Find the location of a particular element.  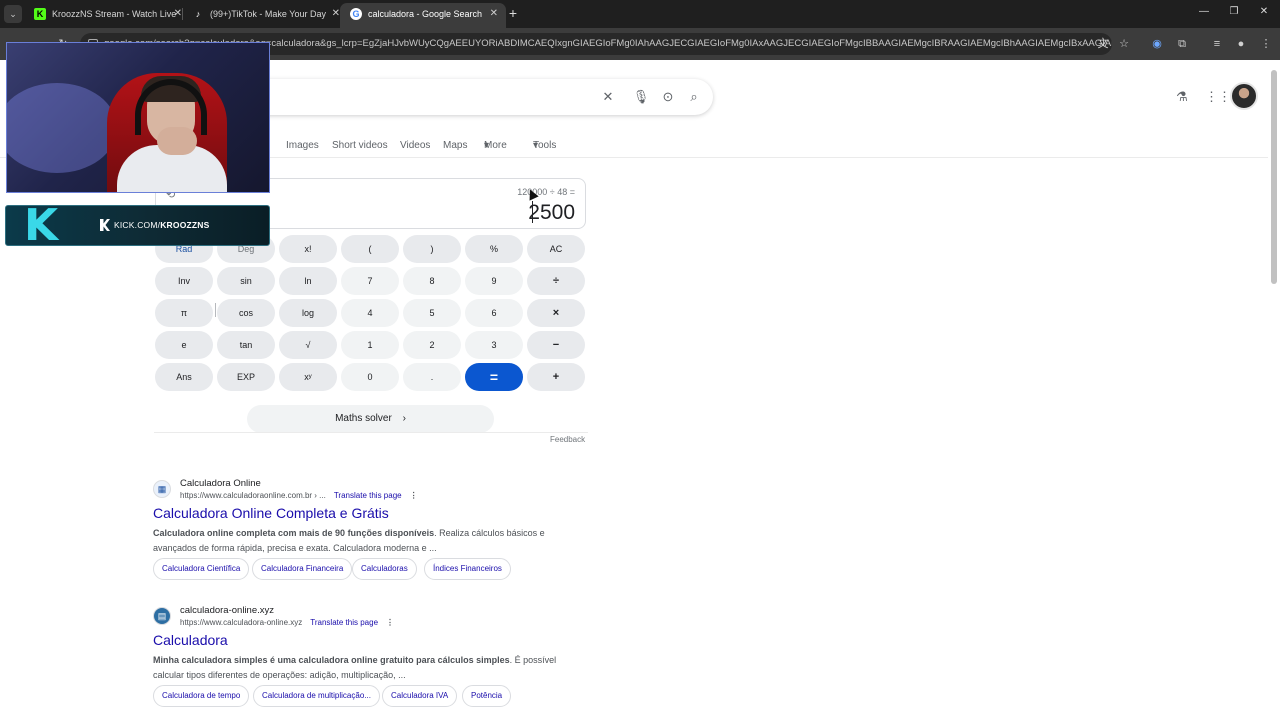

key-equals: = is located at coordinates (494, 377).